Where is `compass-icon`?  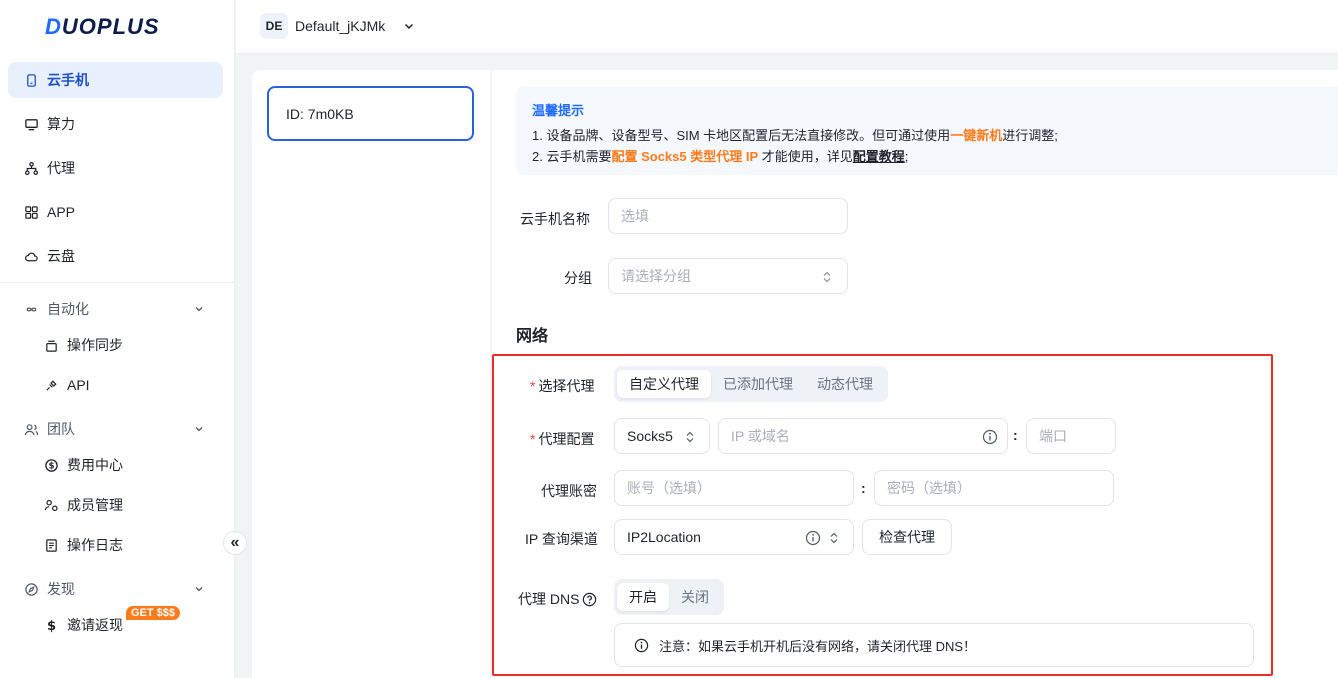
compass-icon is located at coordinates (31, 589).